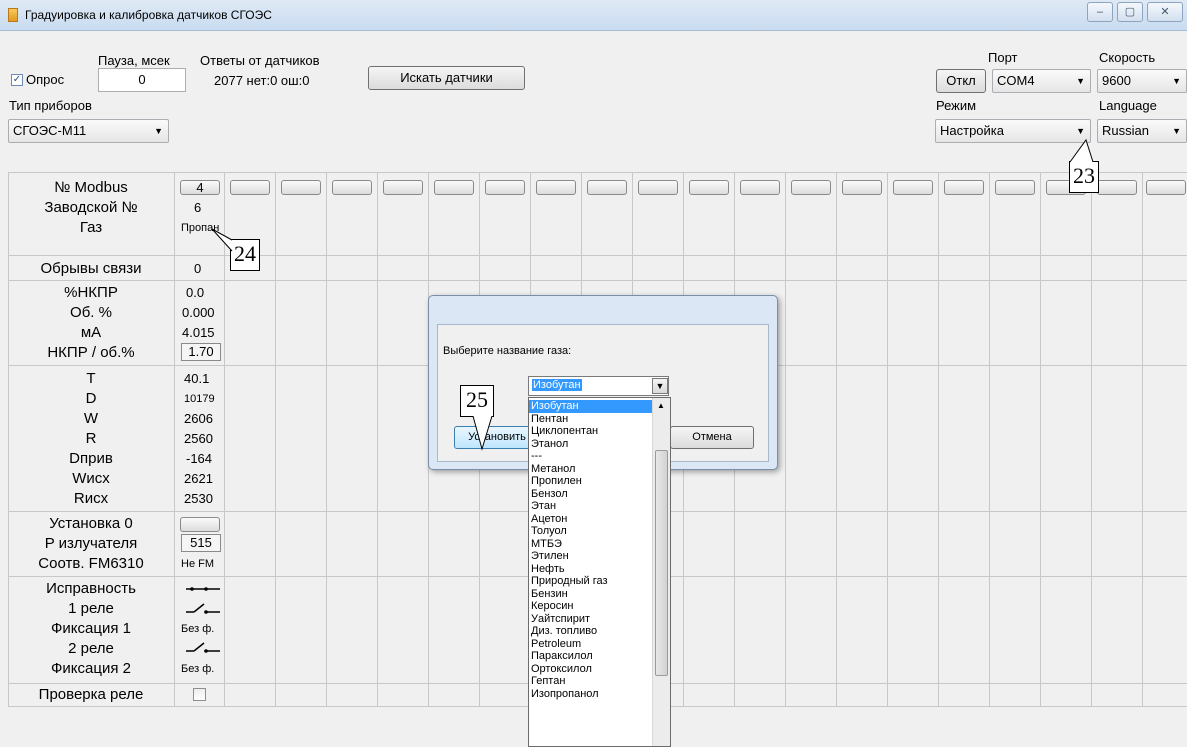  Describe the element at coordinates (1084, 177) in the screenshot. I see `callout-23: 23` at that location.